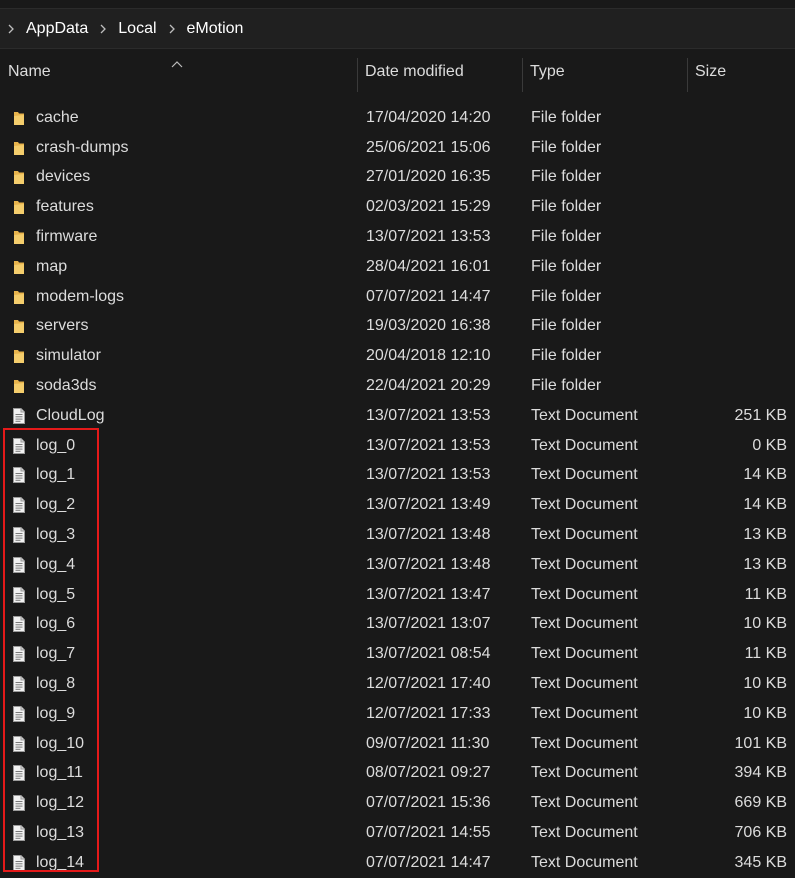 The height and width of the screenshot is (878, 795). I want to click on file-row: log_8 12/07/2021 17:40 Text Document 10 KB, so click(397, 684).